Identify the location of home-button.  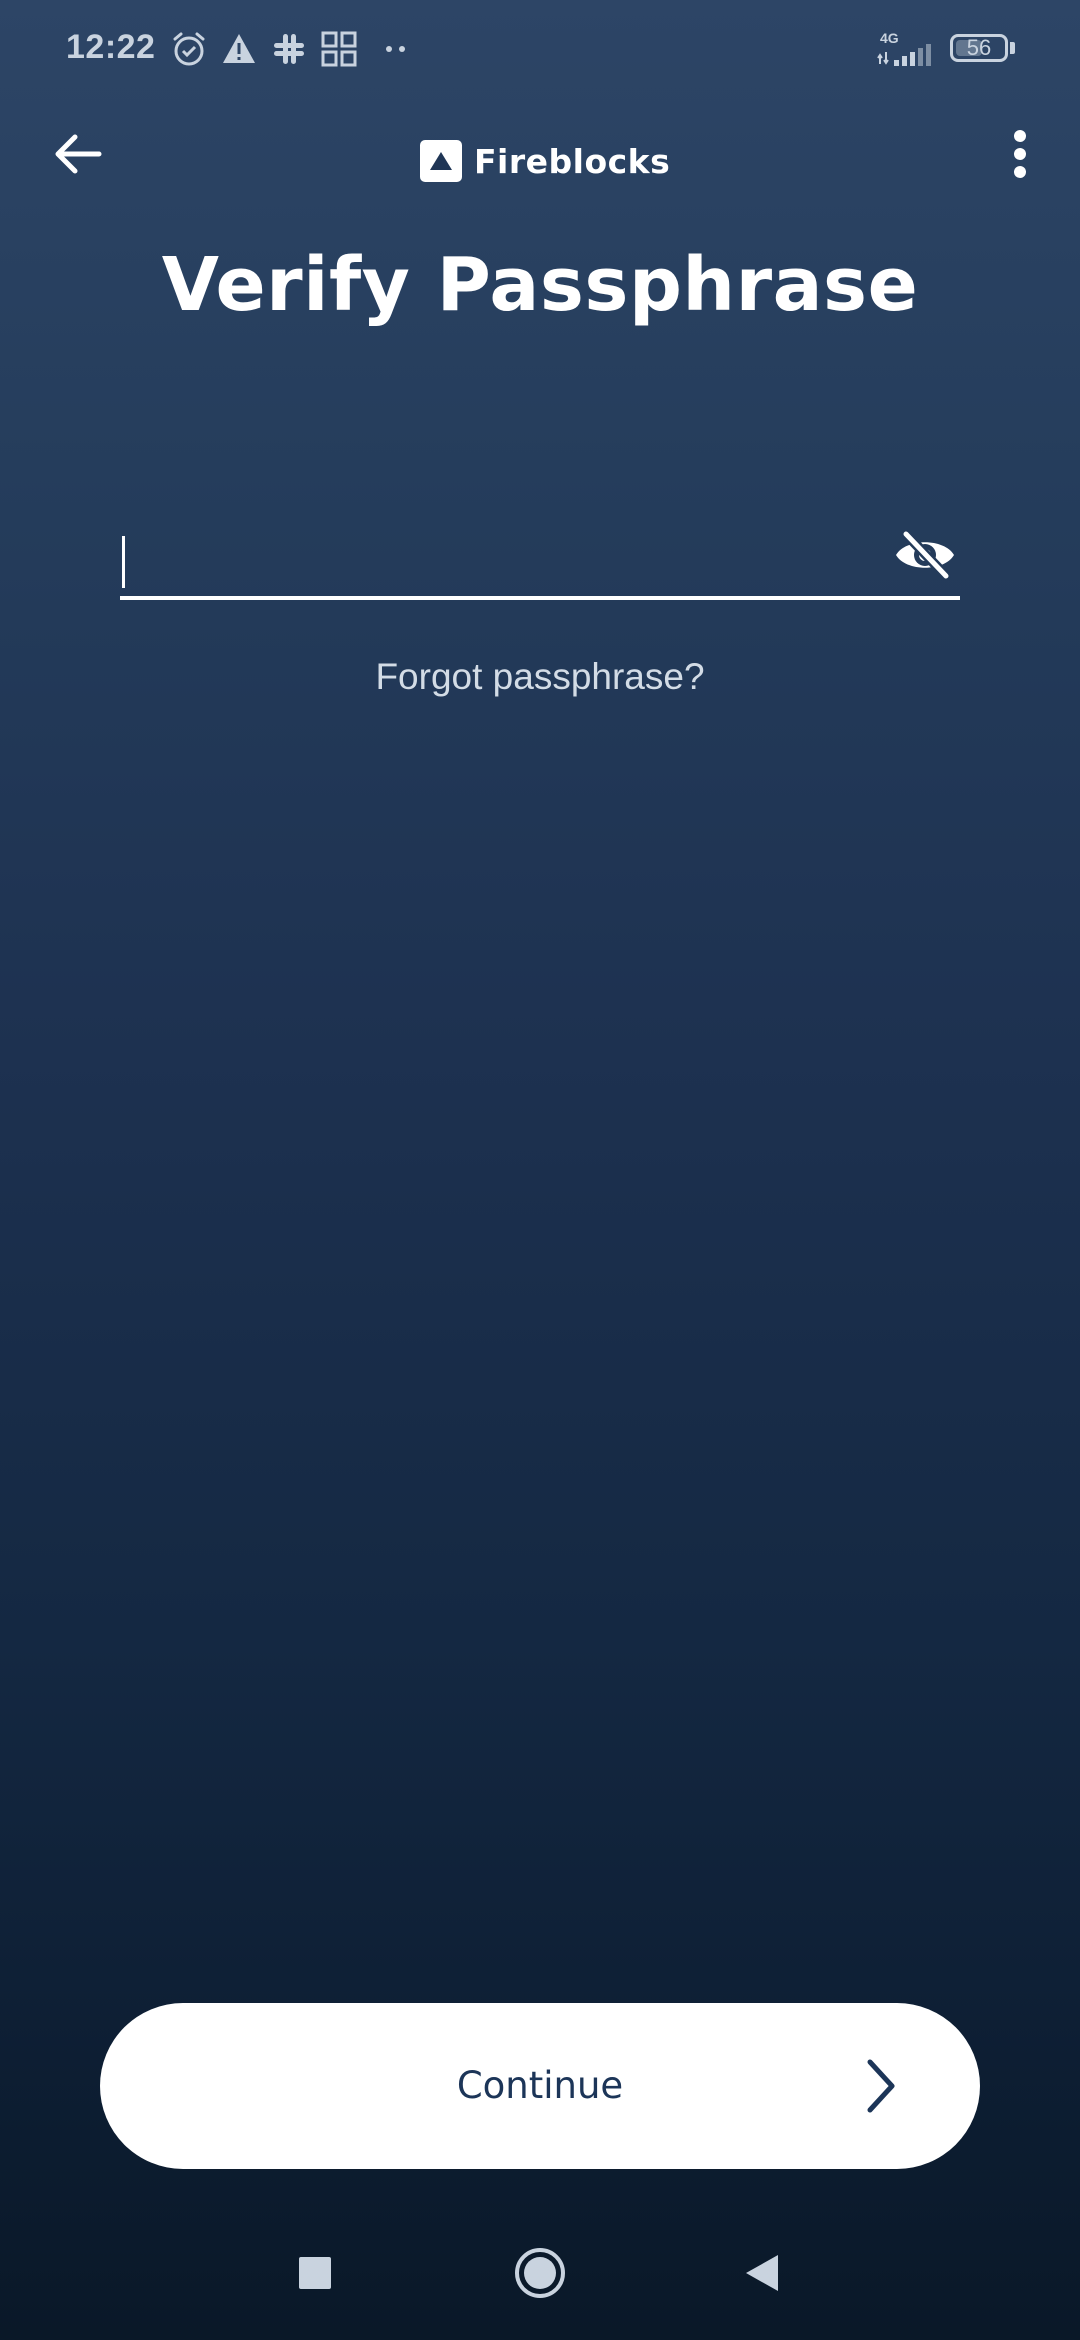
(540, 2275).